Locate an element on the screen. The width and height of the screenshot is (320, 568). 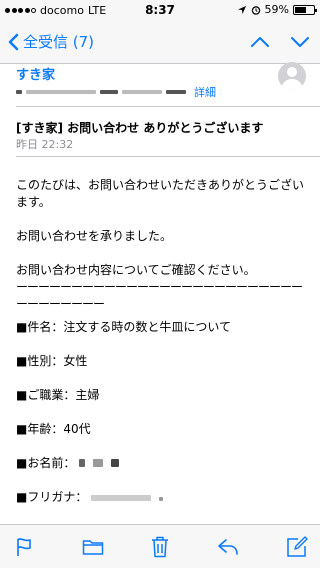
back-button: 全受信 (7) is located at coordinates (51, 41).